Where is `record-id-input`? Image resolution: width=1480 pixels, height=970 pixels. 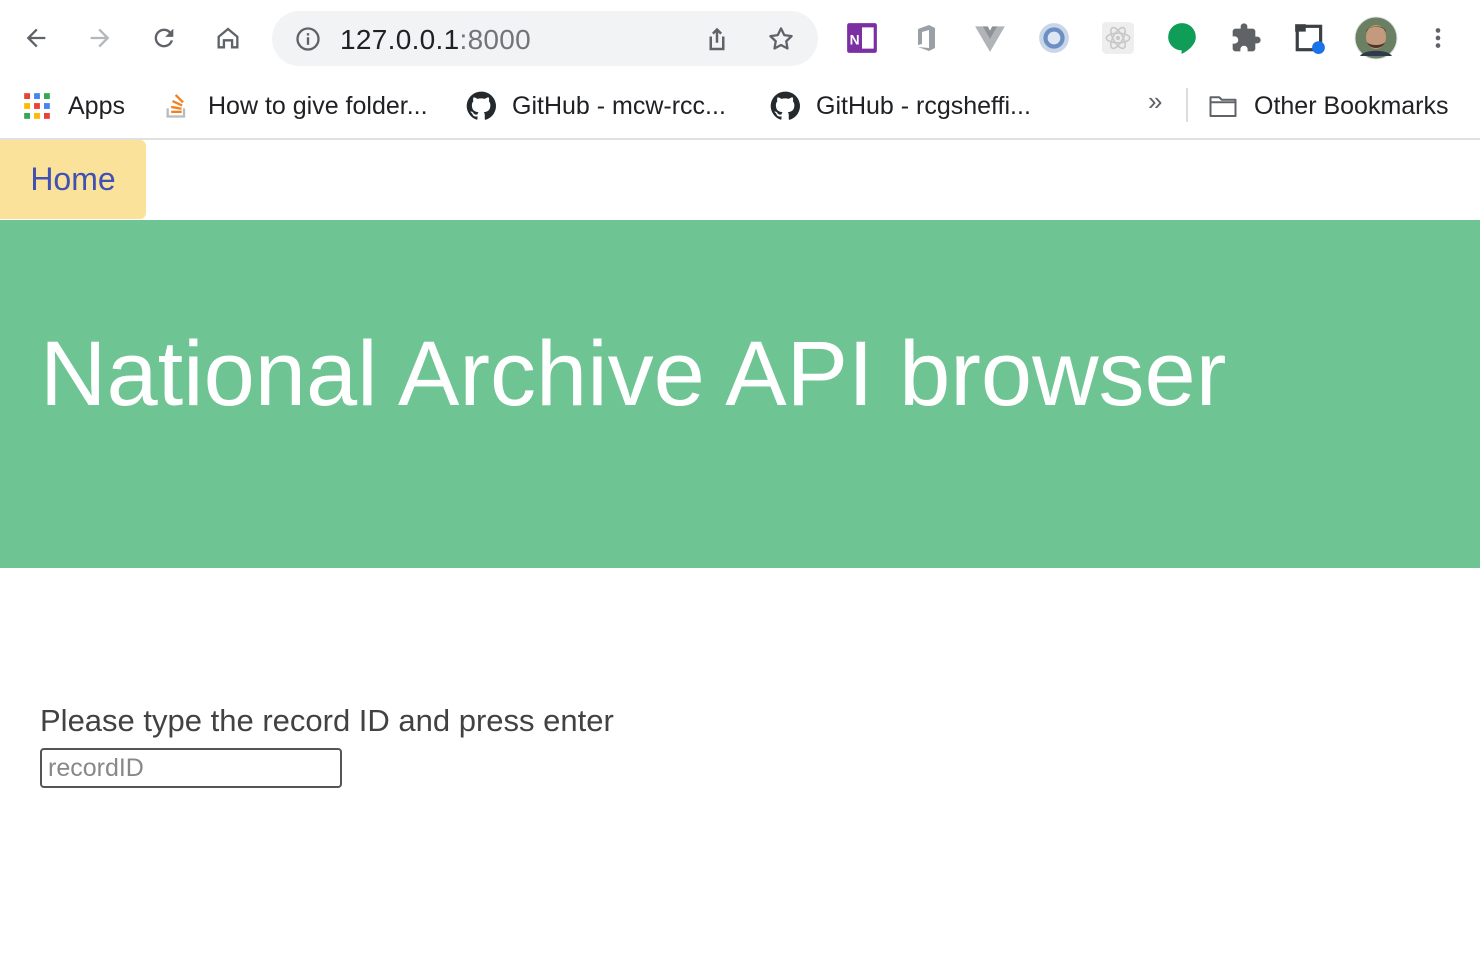
record-id-input is located at coordinates (191, 768).